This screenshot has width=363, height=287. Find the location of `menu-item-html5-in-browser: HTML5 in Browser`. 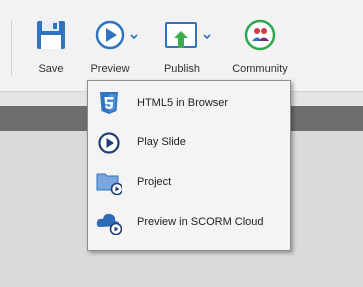

menu-item-html5-in-browser: HTML5 in Browser is located at coordinates (189, 102).